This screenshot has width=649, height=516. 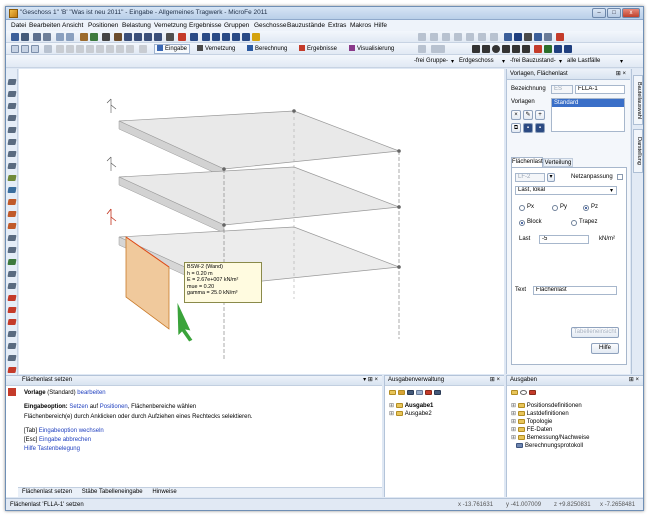 I want to click on line-load-tool-icon, so click(x=12, y=214).